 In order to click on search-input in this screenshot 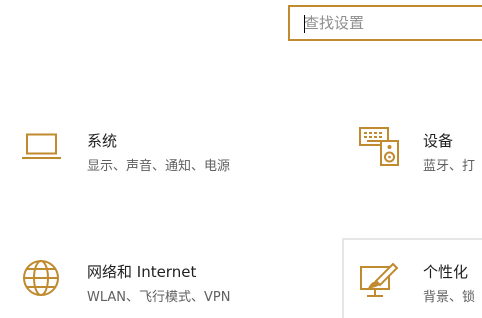, I will do `click(386, 23)`.